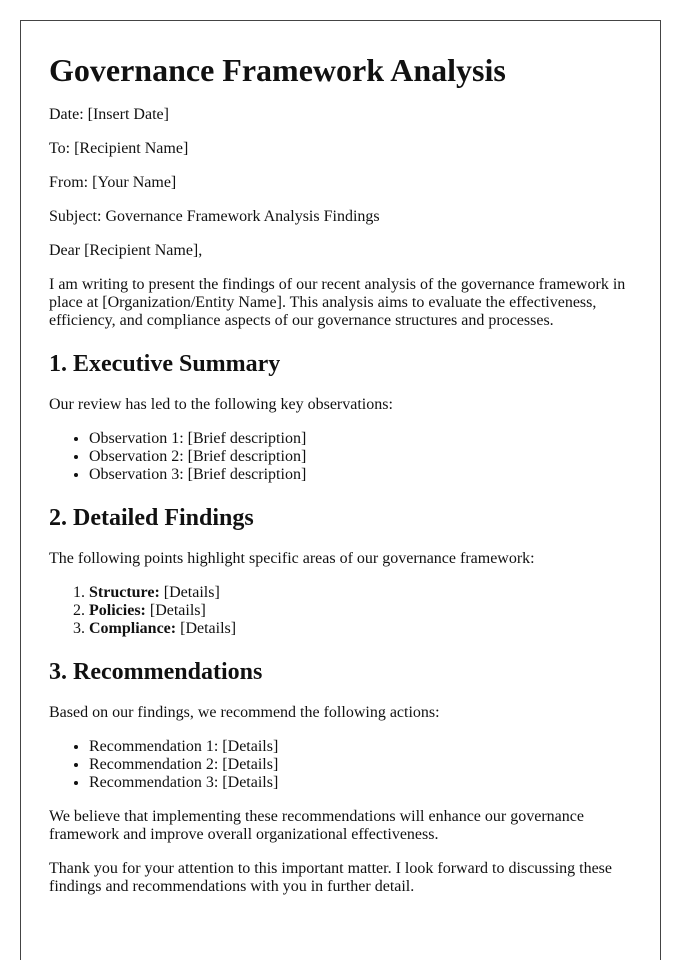 The image size is (700, 960). What do you see at coordinates (360, 765) in the screenshot?
I see `list-item: Recommendation 2: [Details]` at bounding box center [360, 765].